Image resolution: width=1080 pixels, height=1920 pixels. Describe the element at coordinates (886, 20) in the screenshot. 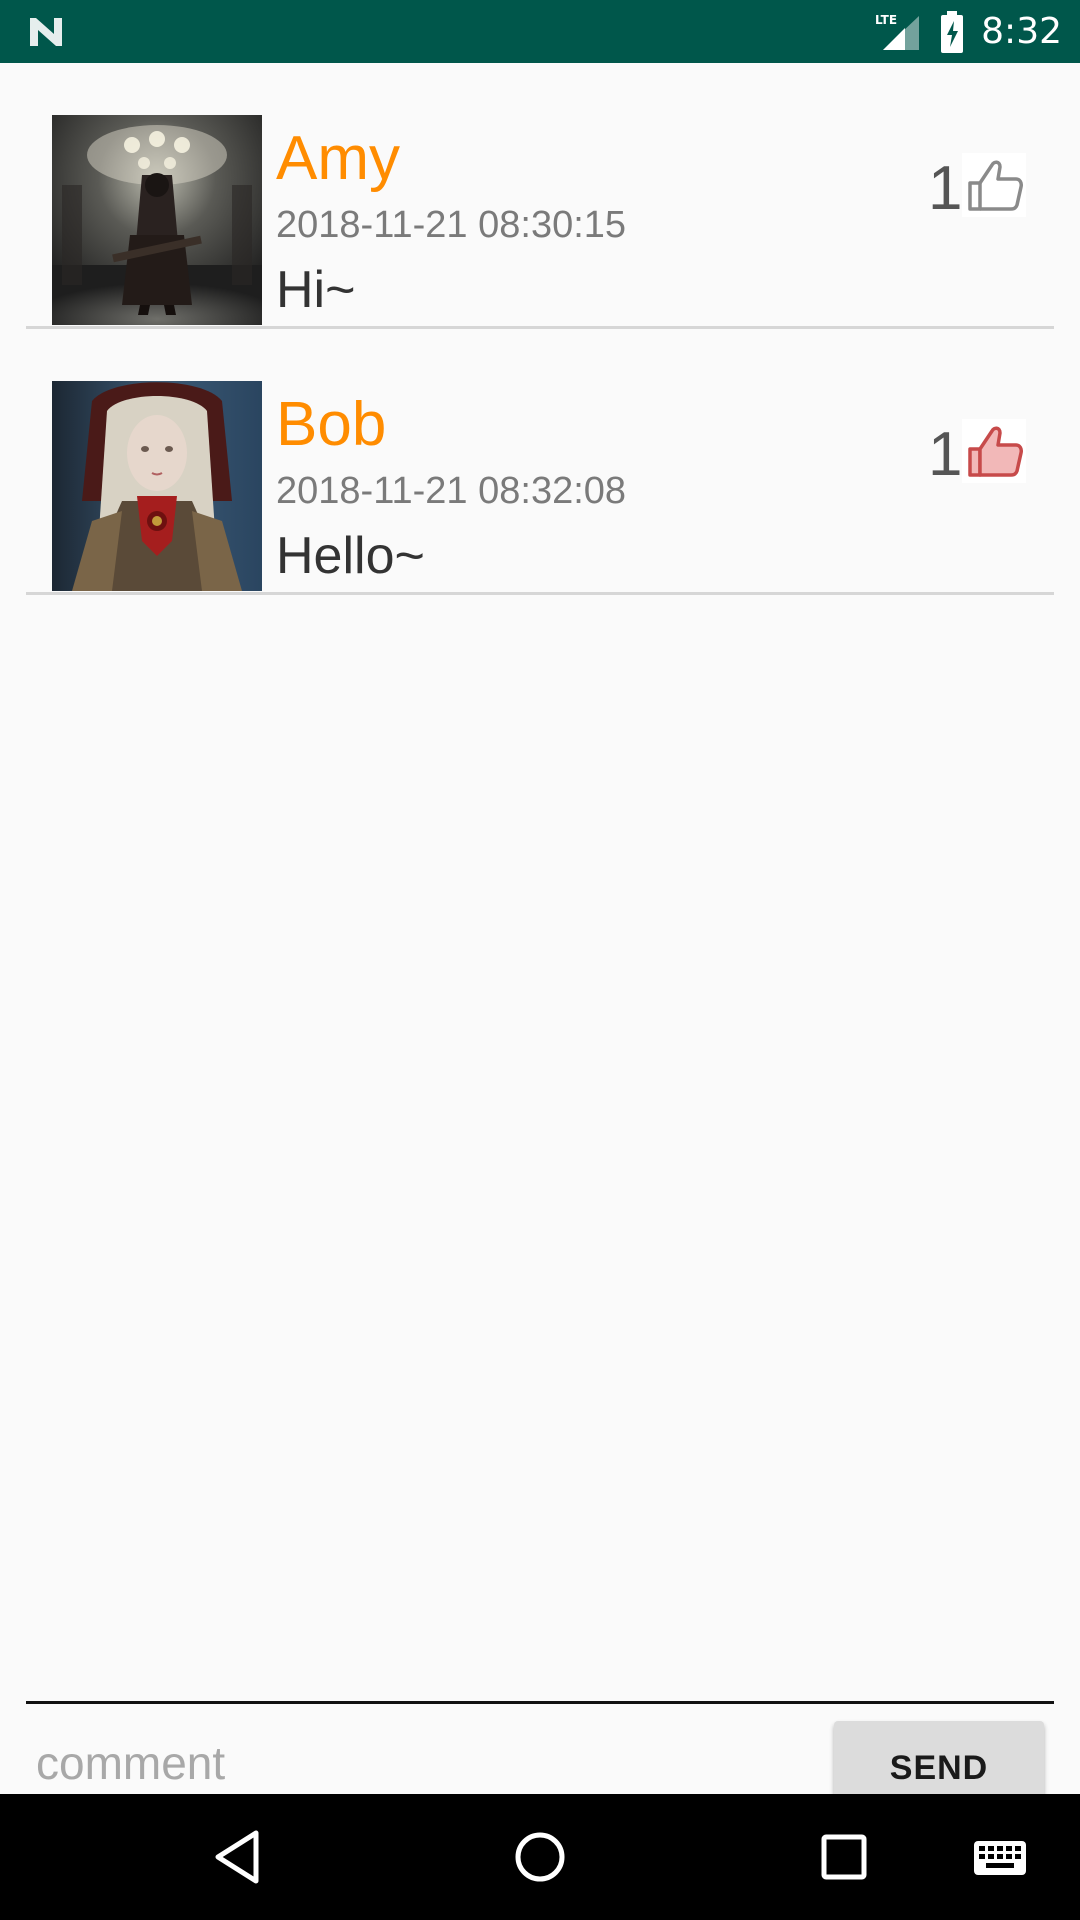

I see `svg-text: LTE` at that location.